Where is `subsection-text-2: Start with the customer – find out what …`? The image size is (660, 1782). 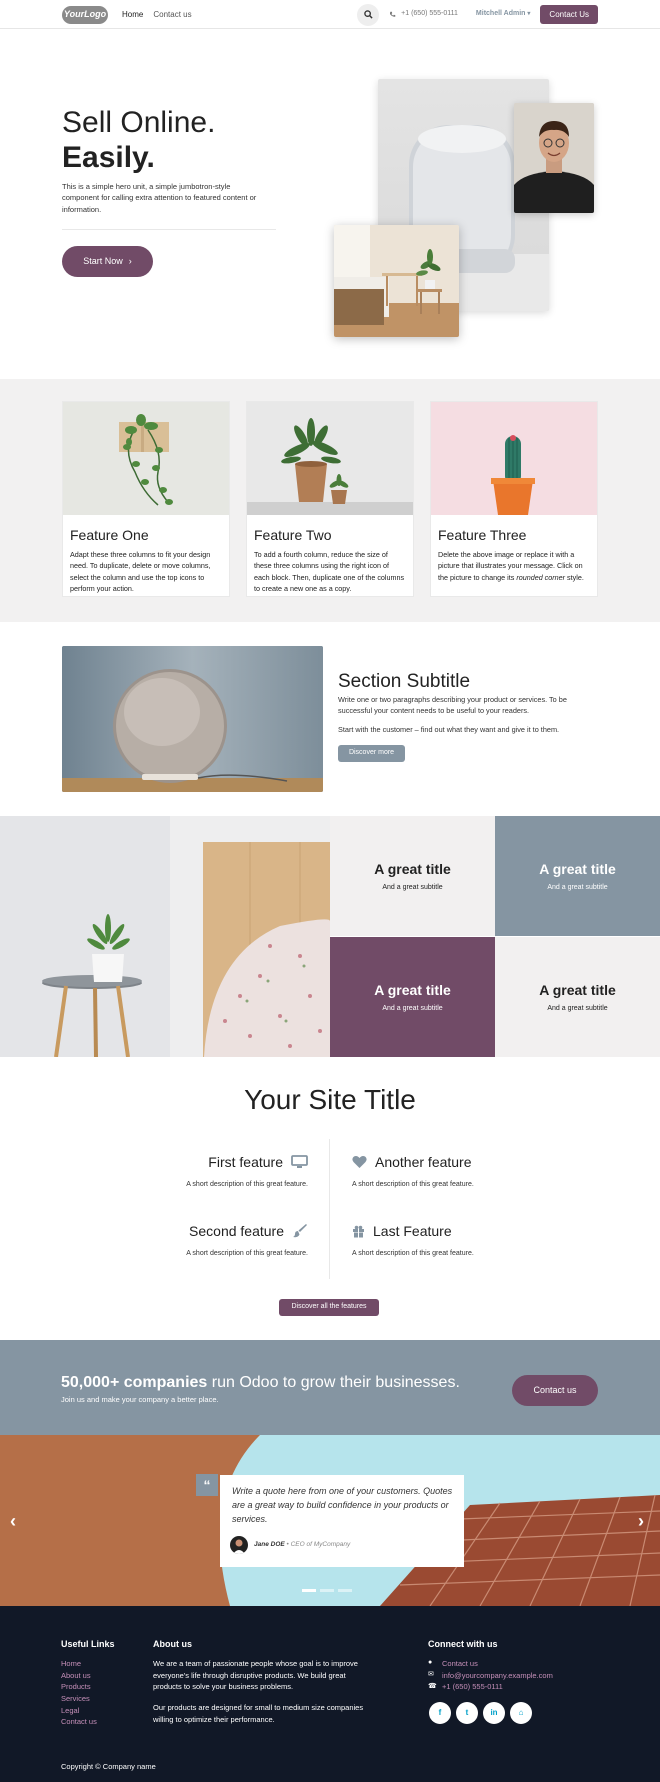 subsection-text-2: Start with the customer – find out what … is located at coordinates (449, 729).